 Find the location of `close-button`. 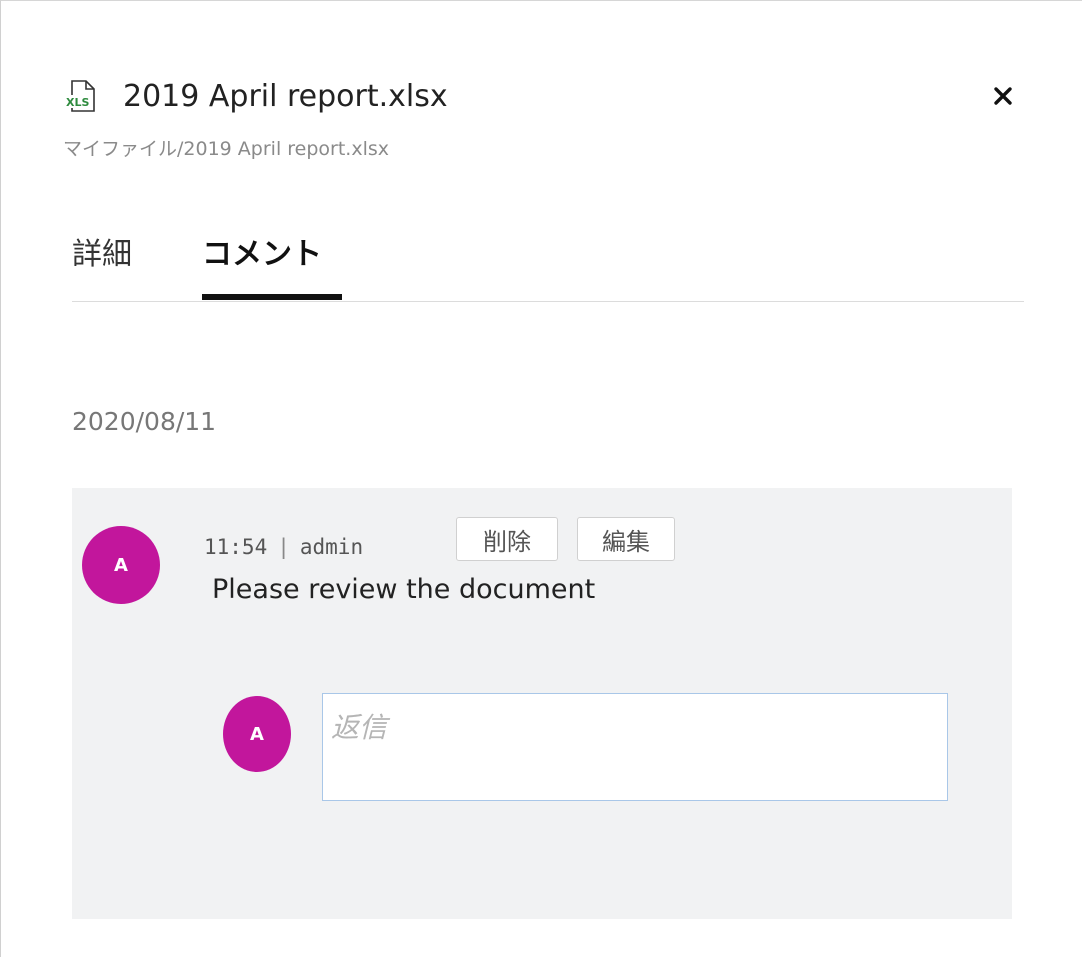

close-button is located at coordinates (1003, 96).